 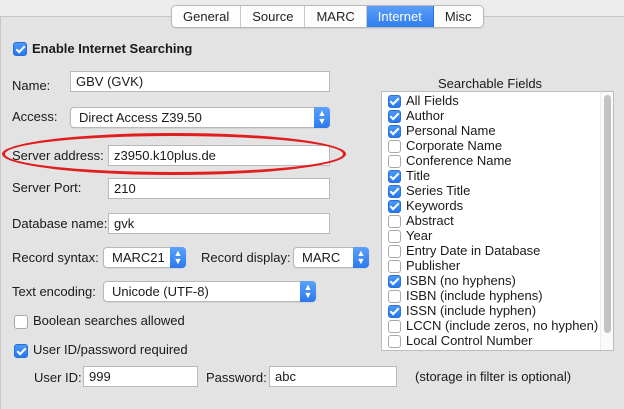 What do you see at coordinates (140, 117) in the screenshot?
I see `access-select-value: Direct Access Z39.50` at bounding box center [140, 117].